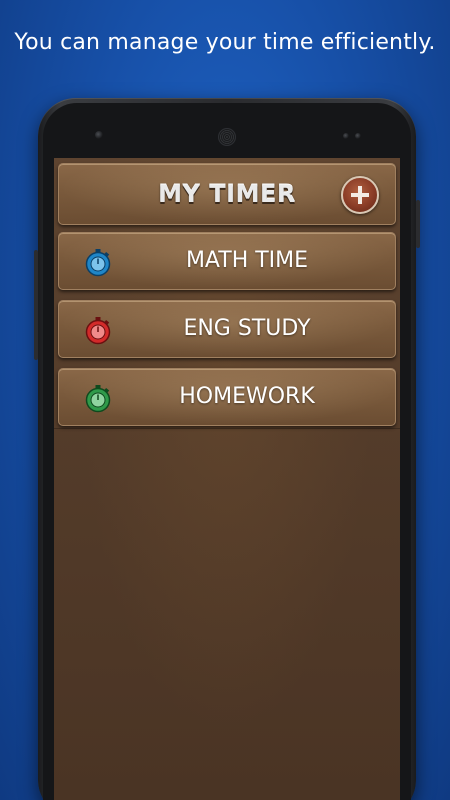 The height and width of the screenshot is (800, 450). Describe the element at coordinates (99, 135) in the screenshot. I see `front-camera` at that location.